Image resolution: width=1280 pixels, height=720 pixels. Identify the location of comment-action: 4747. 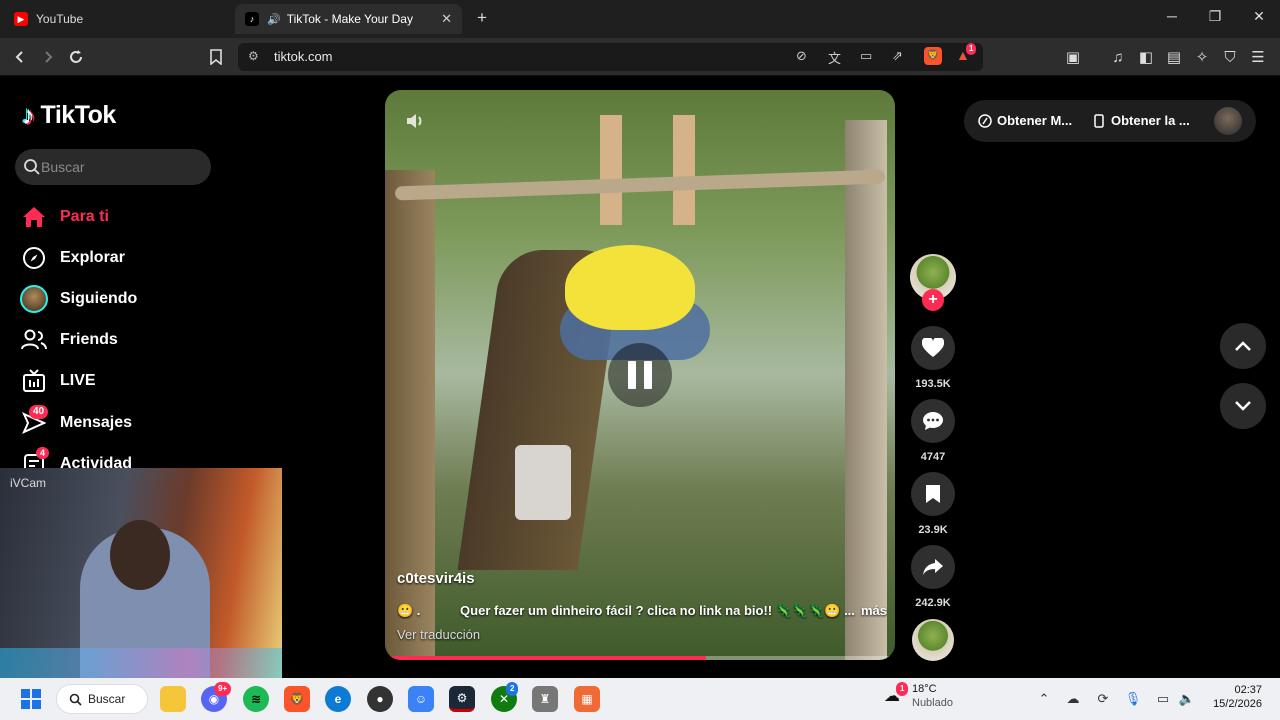
(933, 431).